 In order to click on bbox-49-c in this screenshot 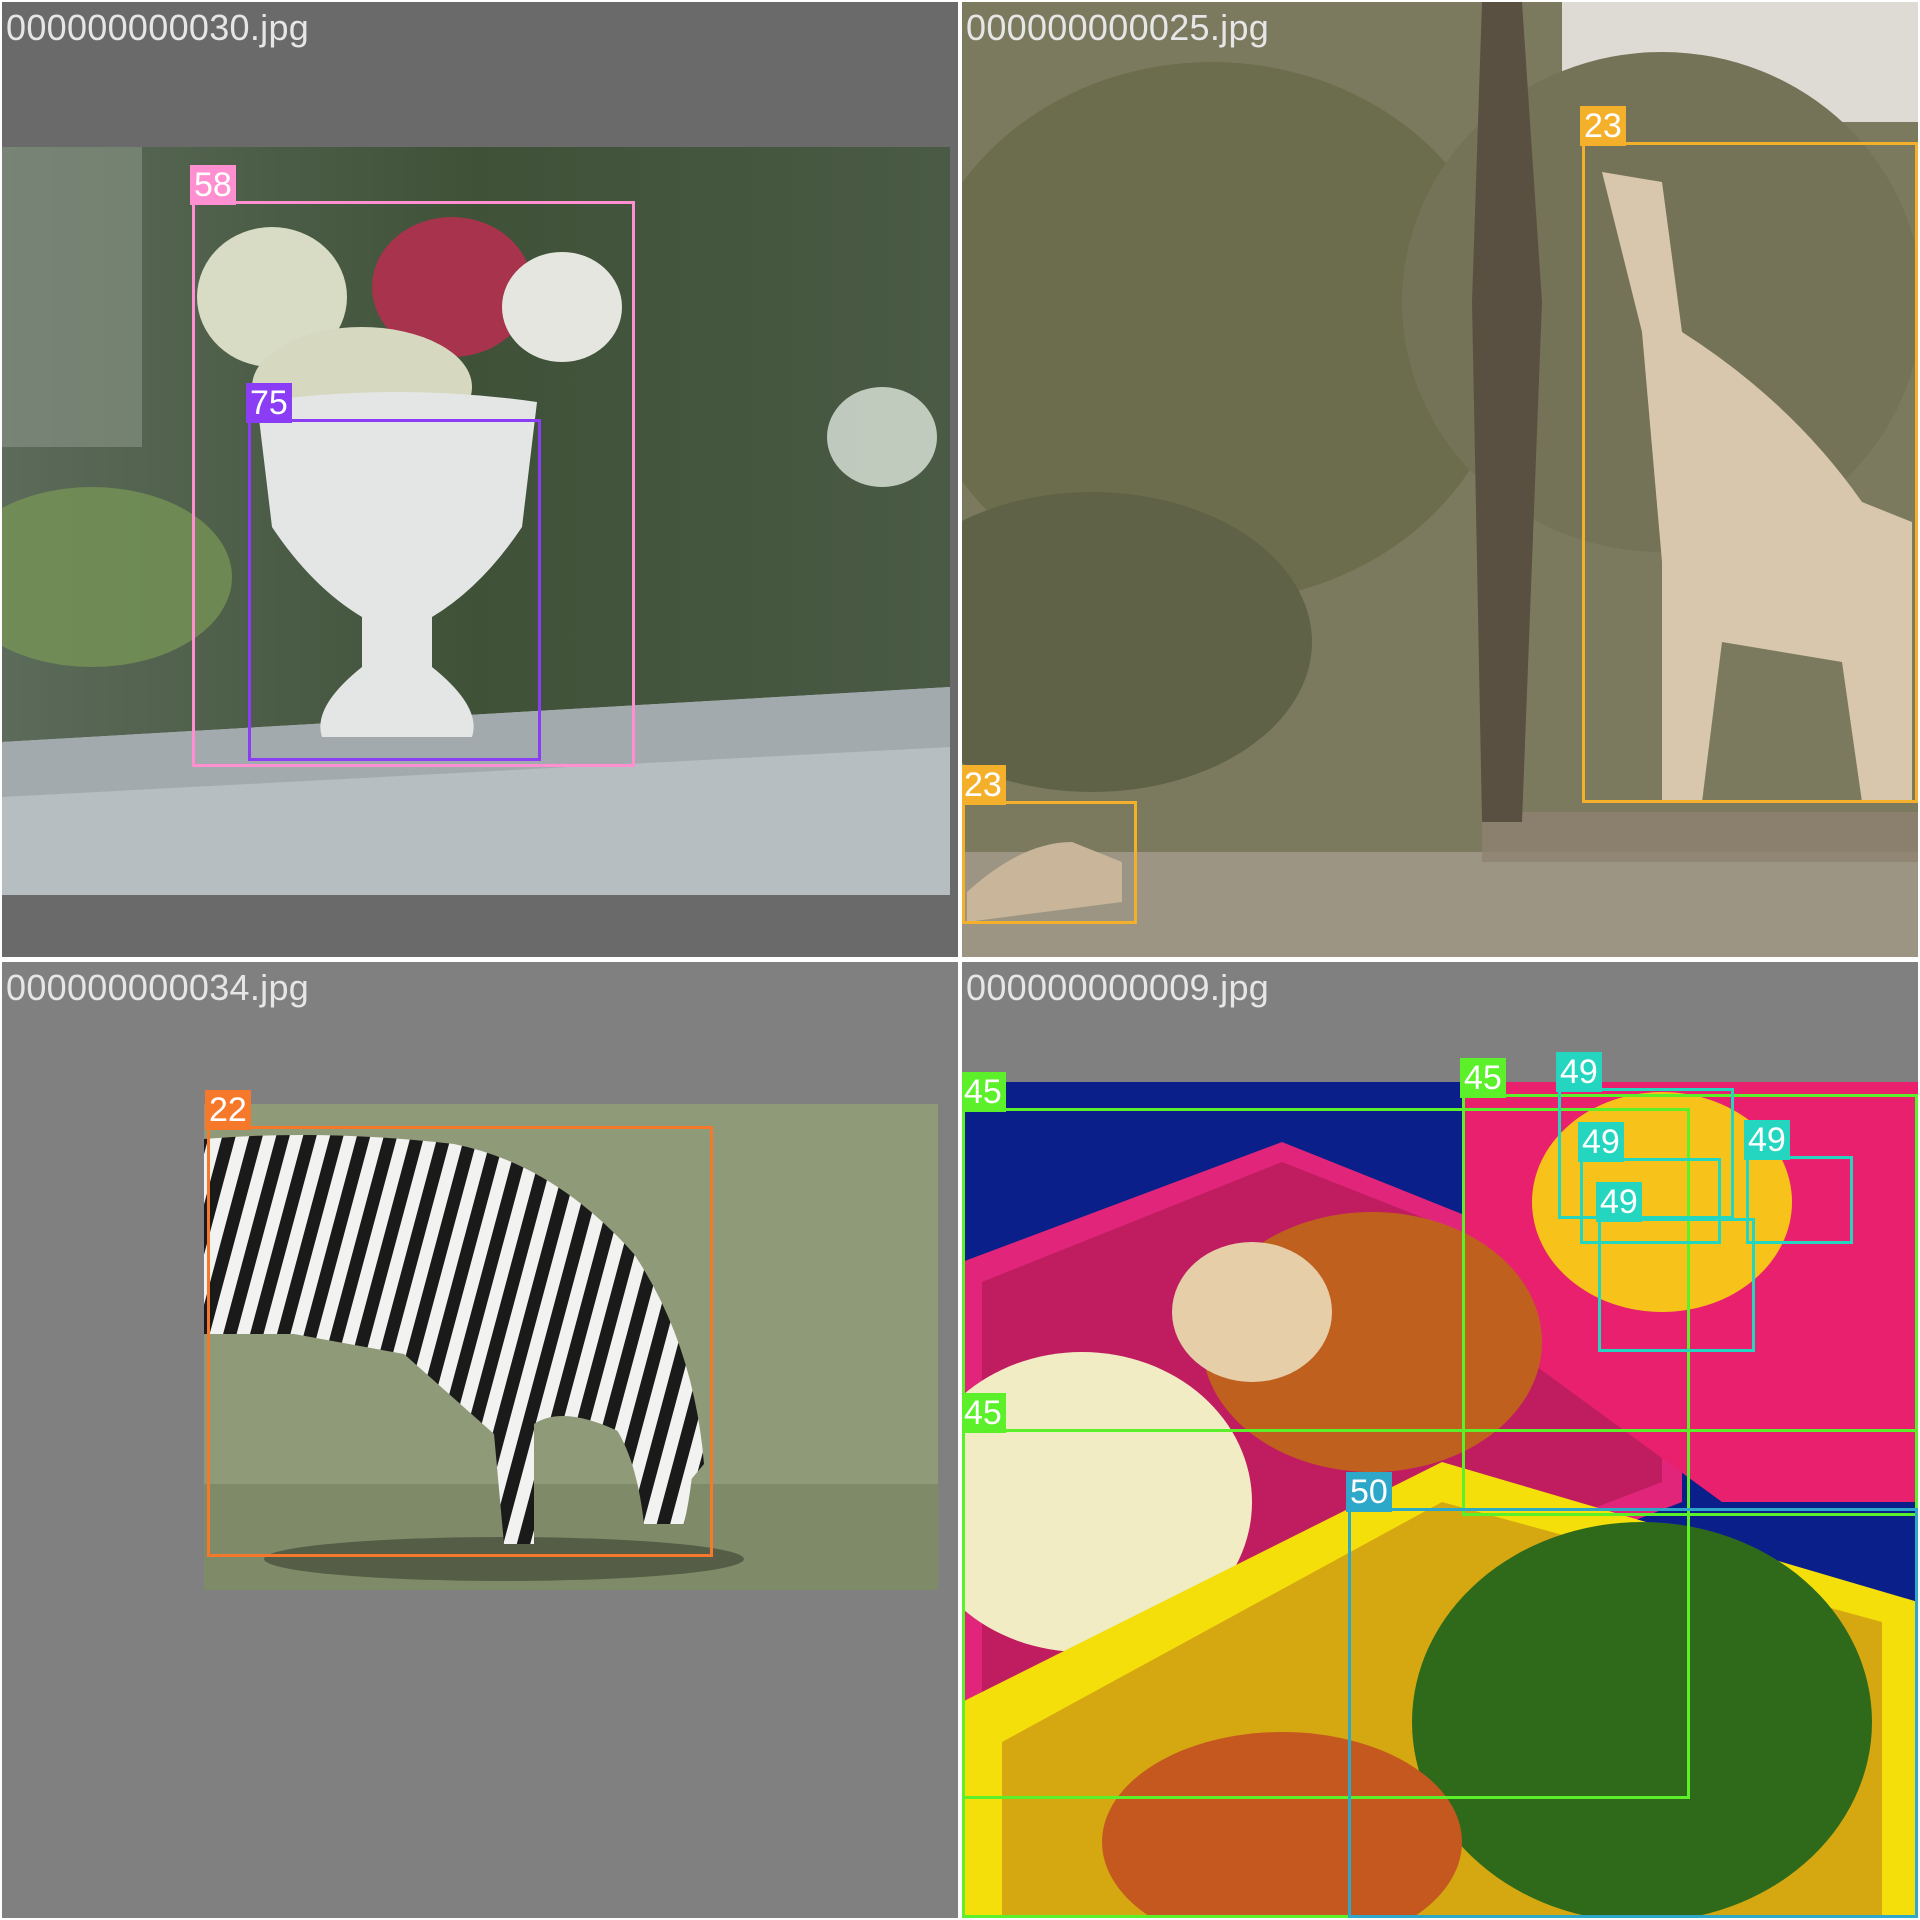, I will do `click(1799, 1200)`.